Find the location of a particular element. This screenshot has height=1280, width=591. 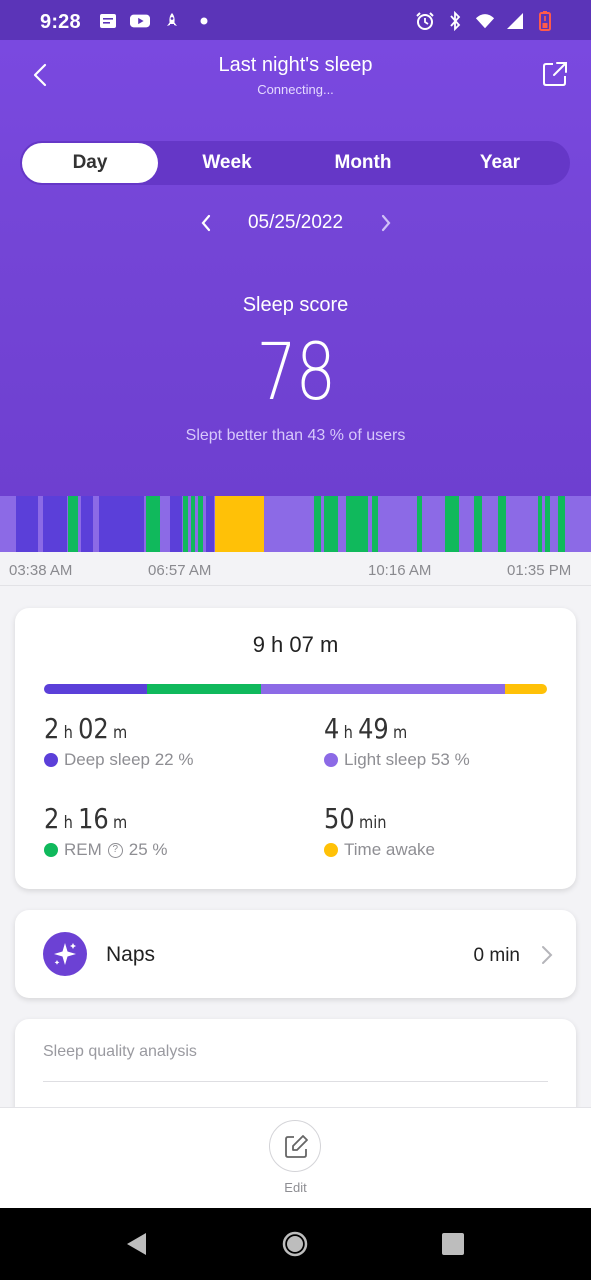

help-icon: ? is located at coordinates (115, 850).